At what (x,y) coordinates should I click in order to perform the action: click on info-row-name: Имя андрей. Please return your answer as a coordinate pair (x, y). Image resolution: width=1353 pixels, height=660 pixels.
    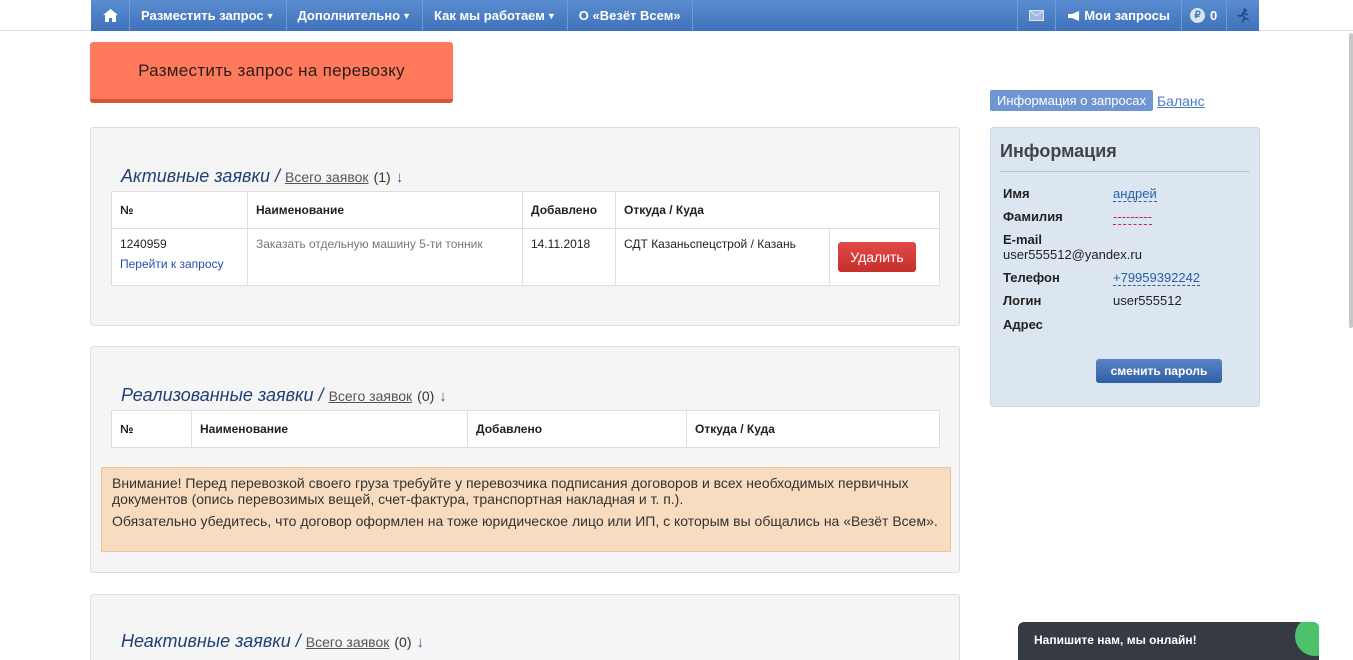
    Looking at the image, I should click on (1080, 194).